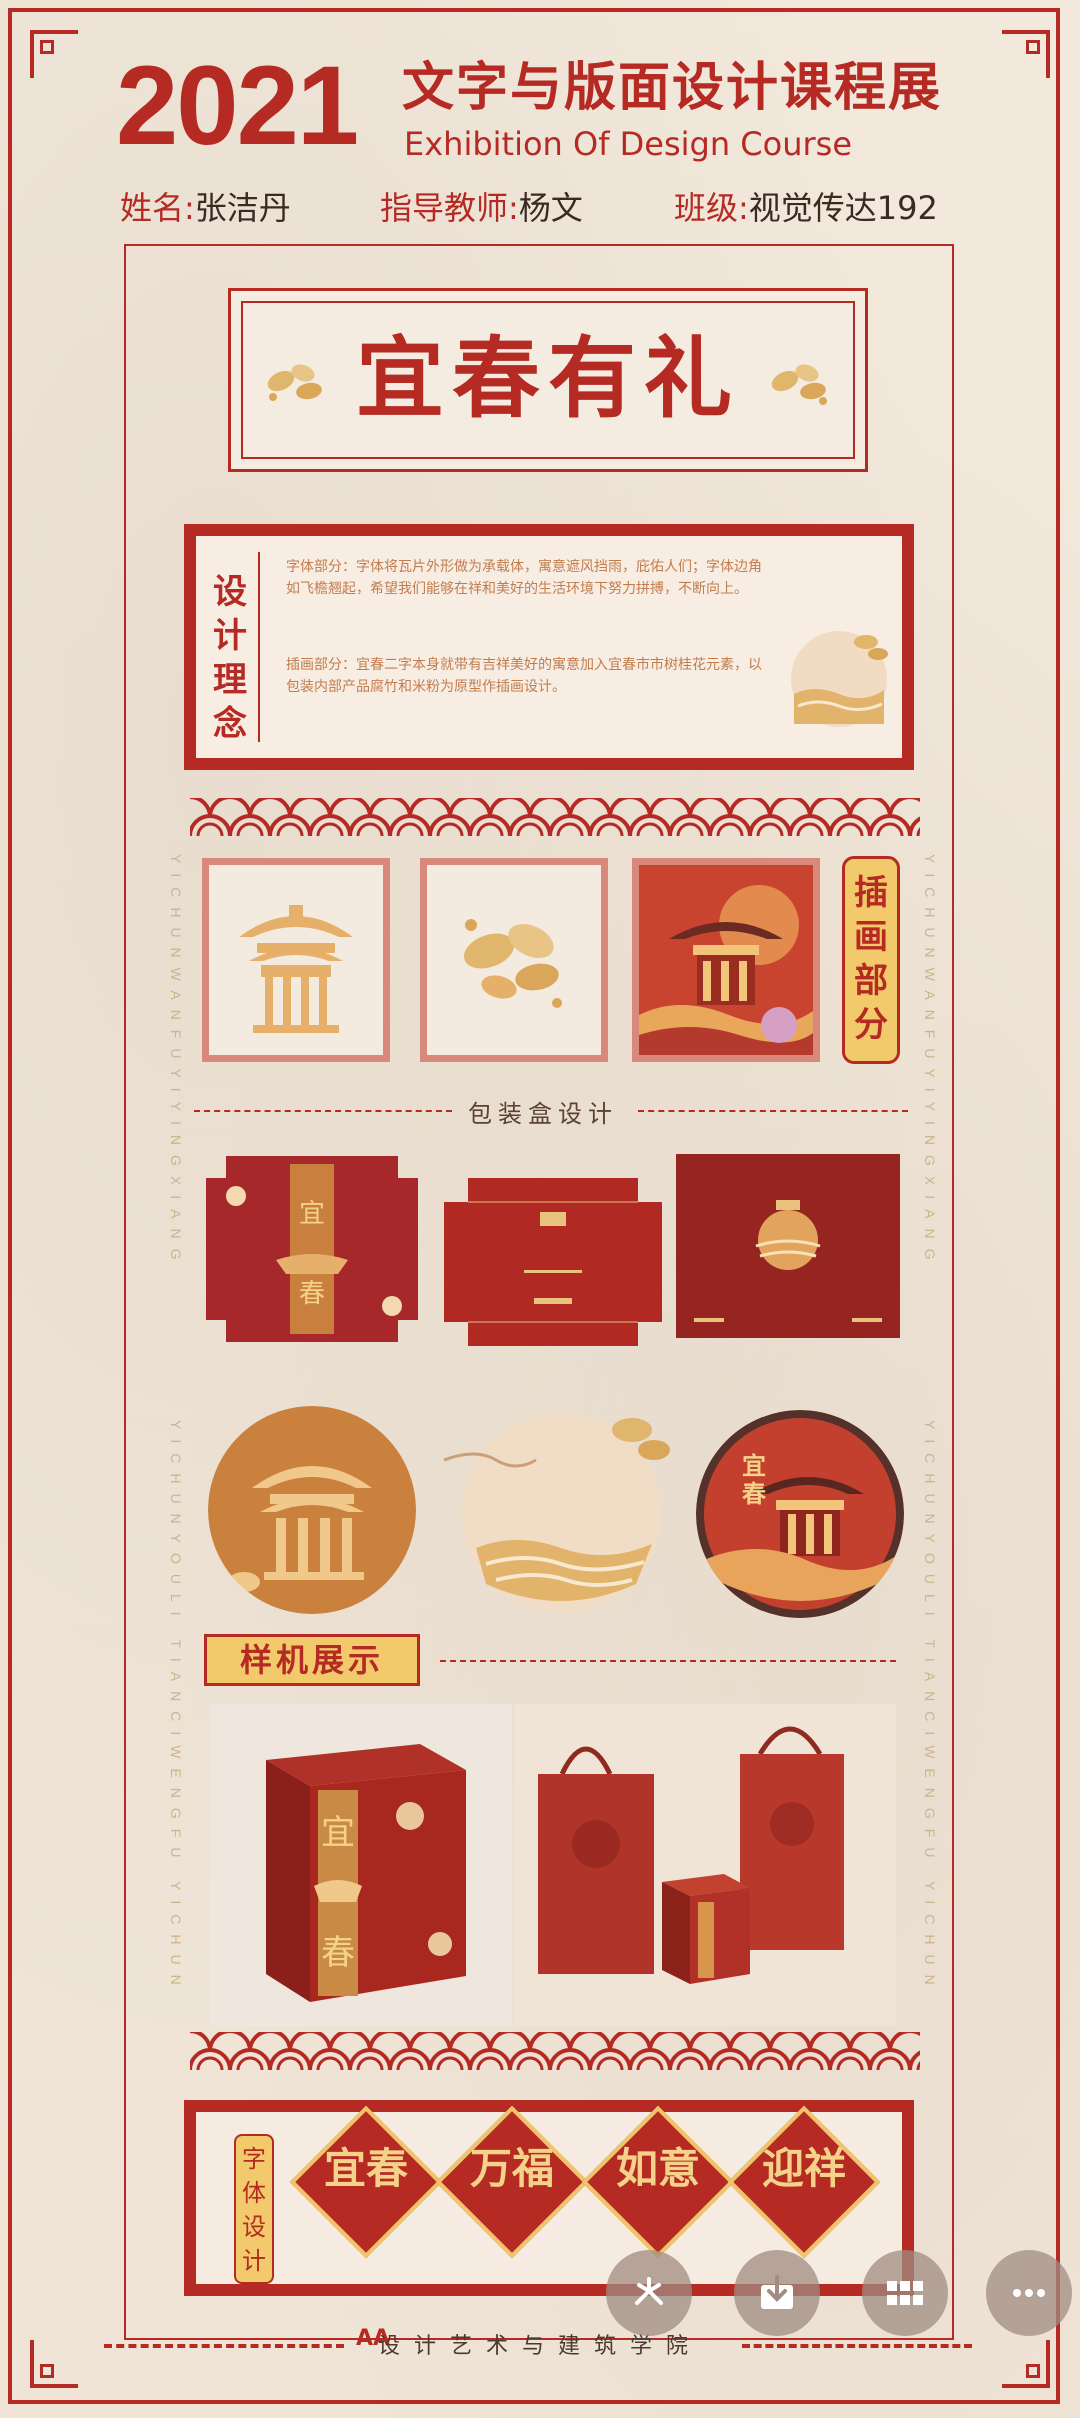 Image resolution: width=1080 pixels, height=2418 pixels. I want to click on share-icon, so click(649, 2291).